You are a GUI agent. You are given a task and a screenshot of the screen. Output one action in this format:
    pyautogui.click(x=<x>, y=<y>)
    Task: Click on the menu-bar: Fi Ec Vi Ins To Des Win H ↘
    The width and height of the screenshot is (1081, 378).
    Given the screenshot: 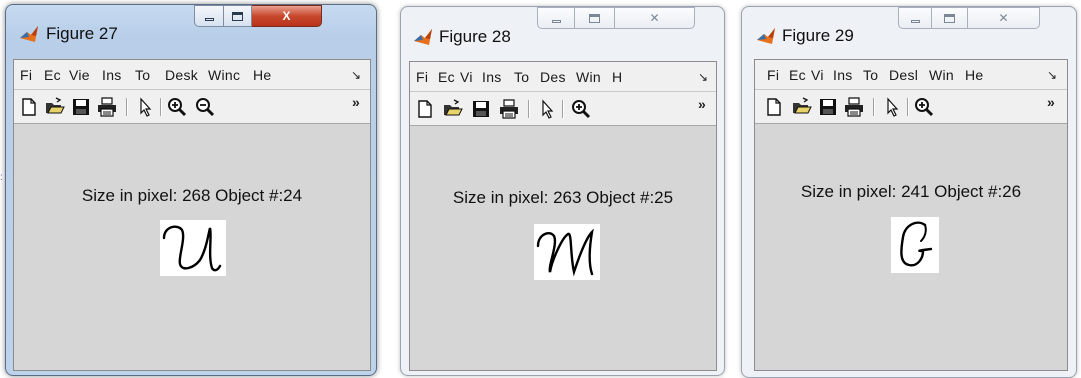 What is the action you would take?
    pyautogui.click(x=563, y=77)
    